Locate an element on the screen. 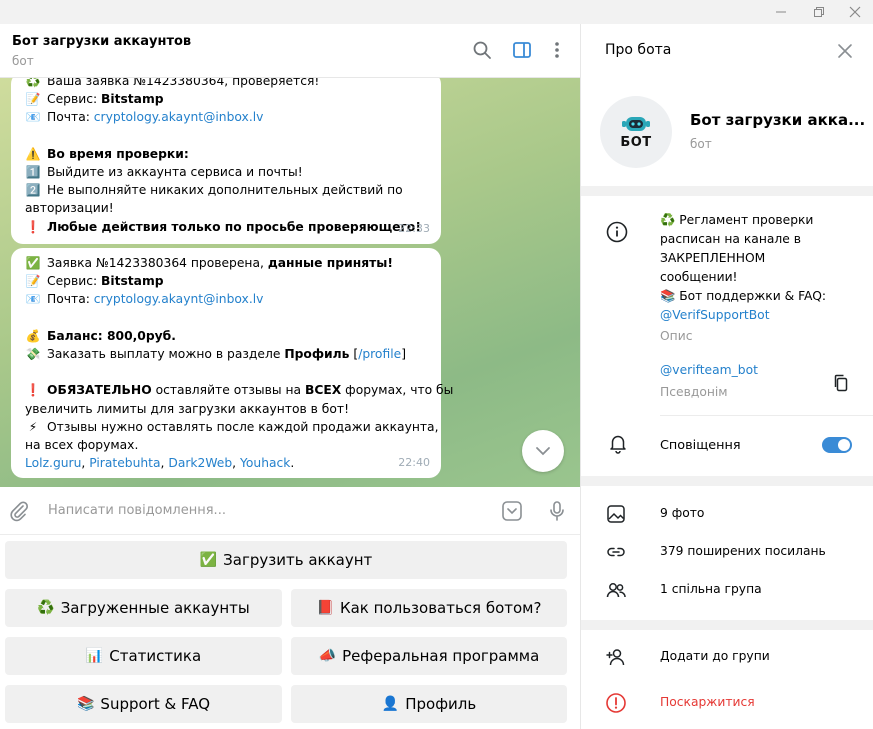 This screenshot has width=873, height=729. book-icon: 📕 is located at coordinates (325, 608).